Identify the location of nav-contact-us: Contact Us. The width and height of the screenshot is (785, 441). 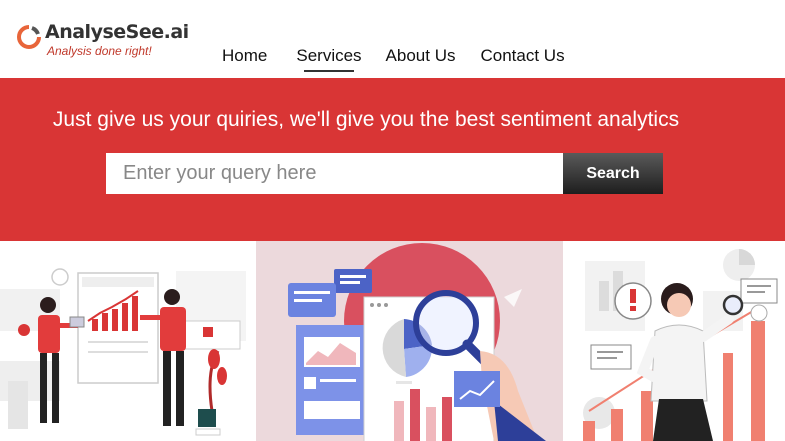
(522, 56).